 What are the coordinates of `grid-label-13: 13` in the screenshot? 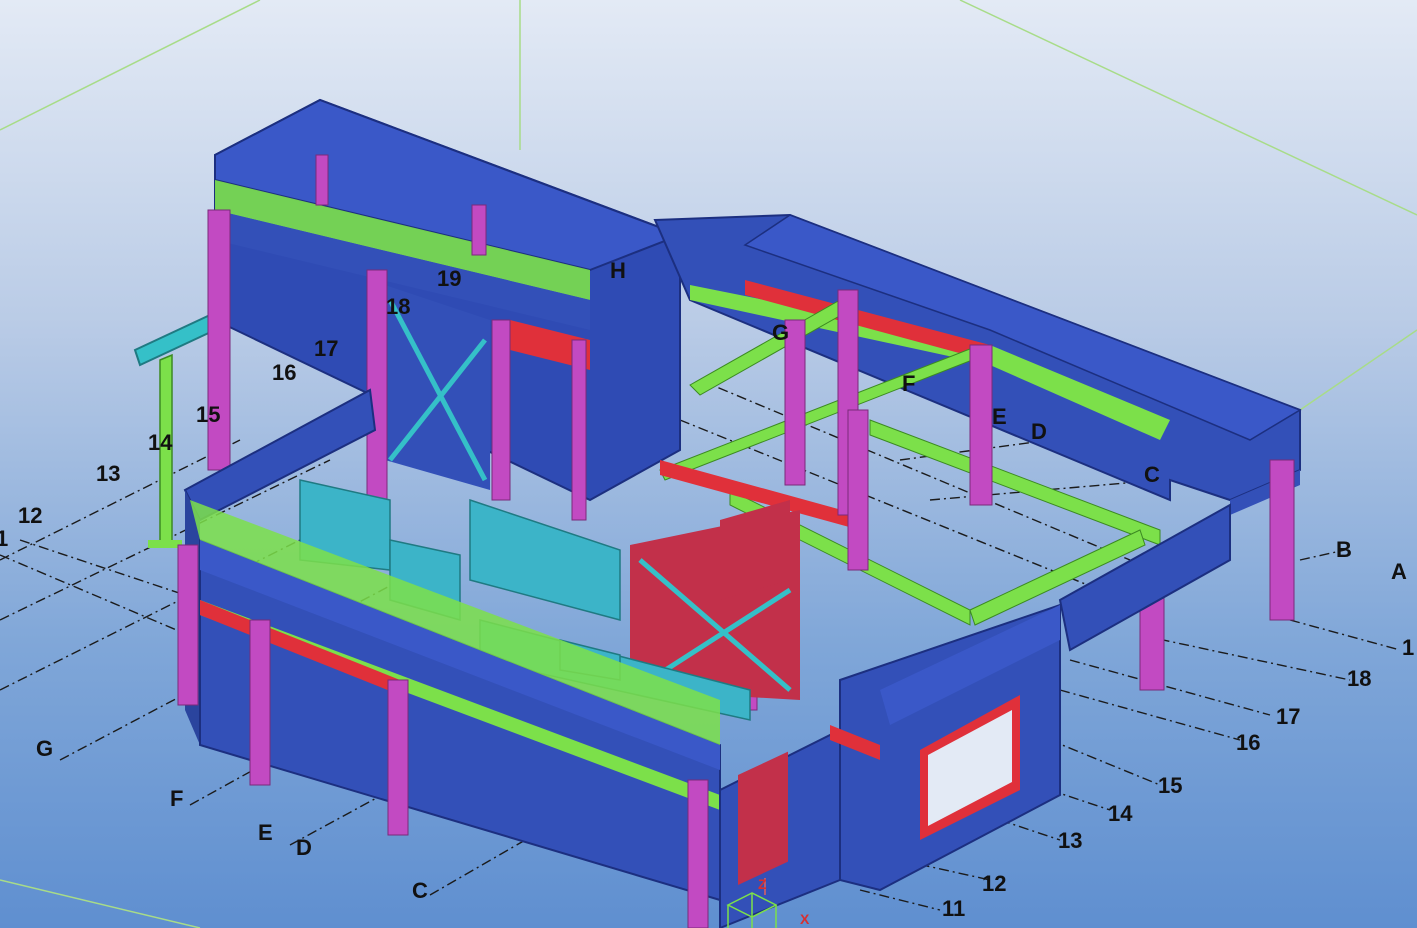 It's located at (108, 473).